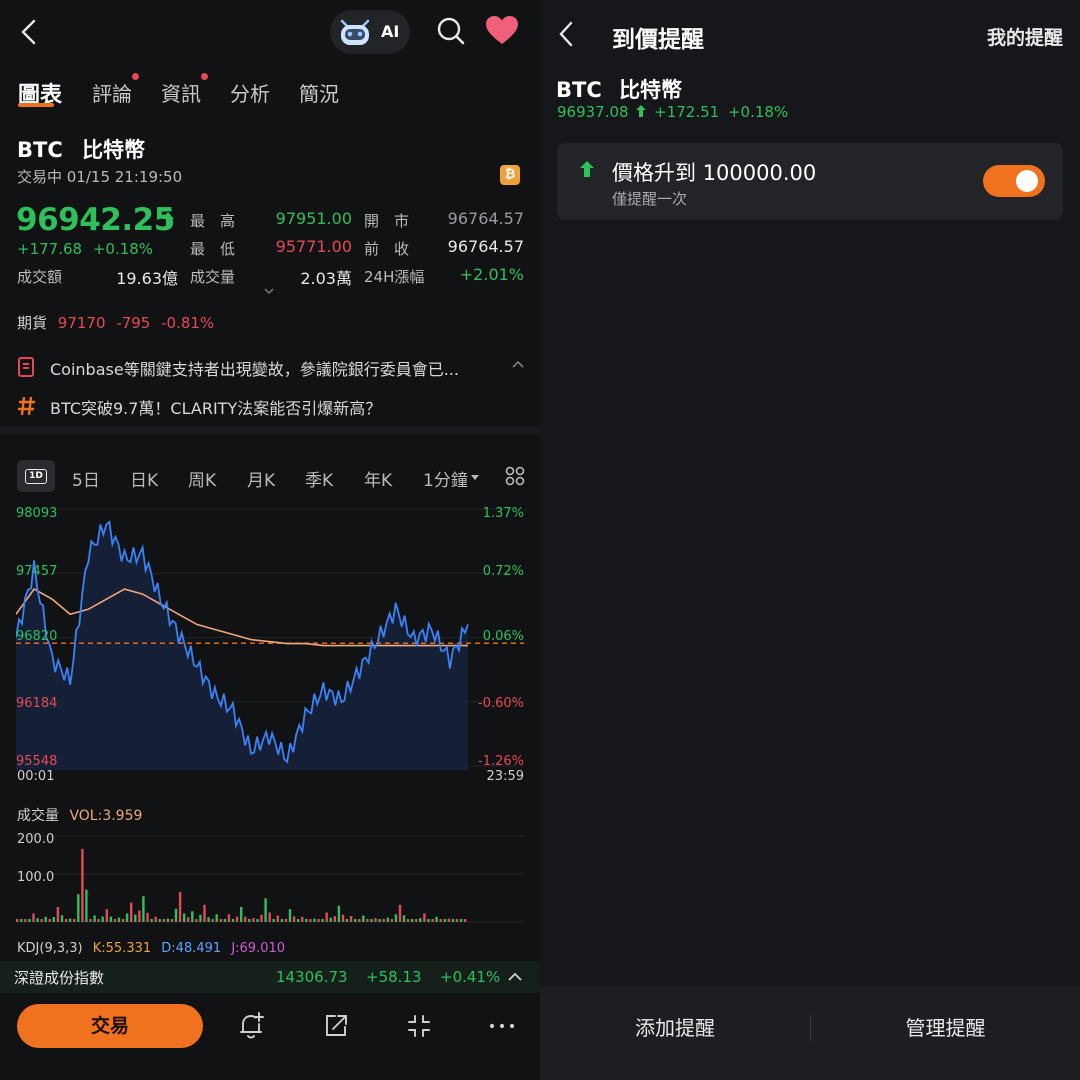 The width and height of the screenshot is (1080, 1080). I want to click on robot-icon, so click(355, 32).